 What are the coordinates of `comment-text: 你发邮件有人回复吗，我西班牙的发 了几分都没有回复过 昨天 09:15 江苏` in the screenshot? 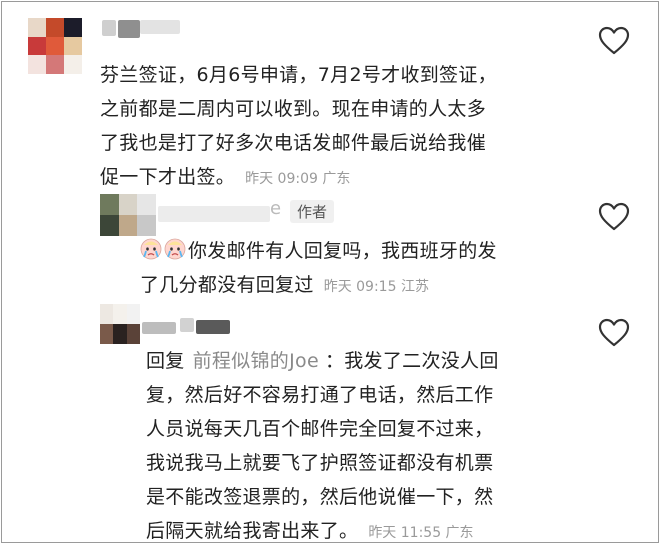 It's located at (318, 267).